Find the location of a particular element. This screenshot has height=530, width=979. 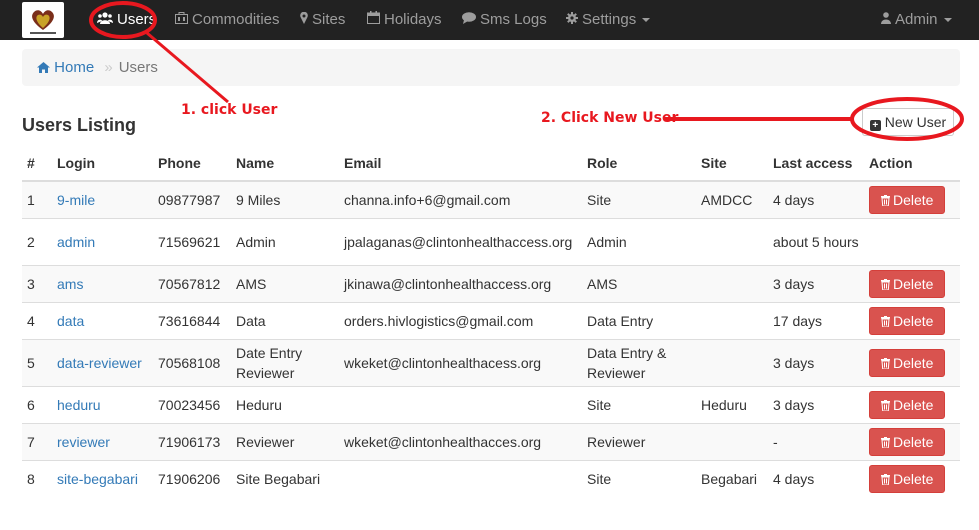

nav-sms-logs: Sms Logs is located at coordinates (504, 20).